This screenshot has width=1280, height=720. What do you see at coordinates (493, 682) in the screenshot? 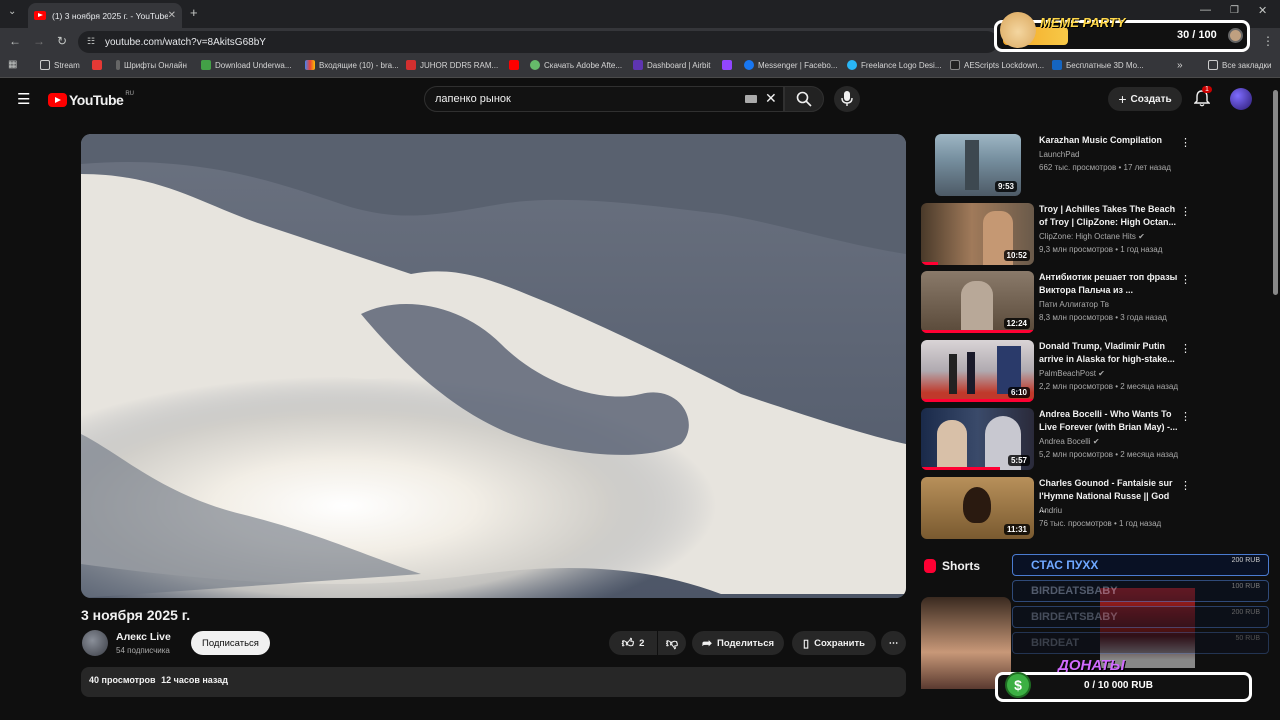
I see `description-box: 40 просмотров 12 часов назад` at bounding box center [493, 682].